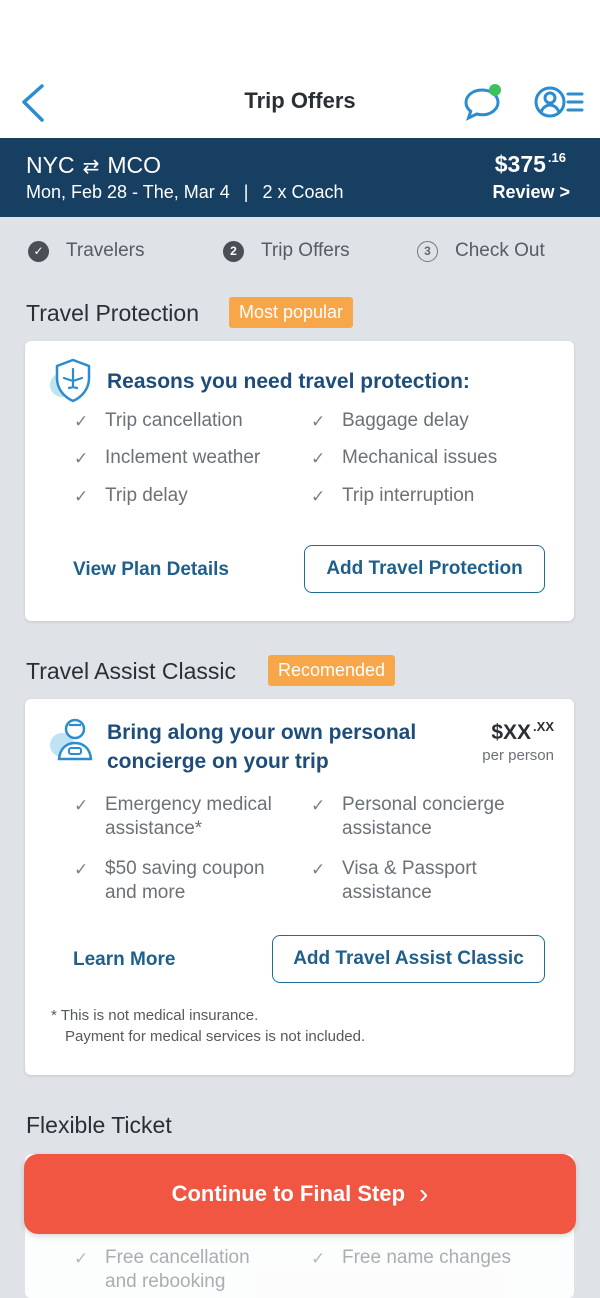 The image size is (600, 1298). What do you see at coordinates (134, 165) in the screenshot?
I see `destination-code: MCO` at bounding box center [134, 165].